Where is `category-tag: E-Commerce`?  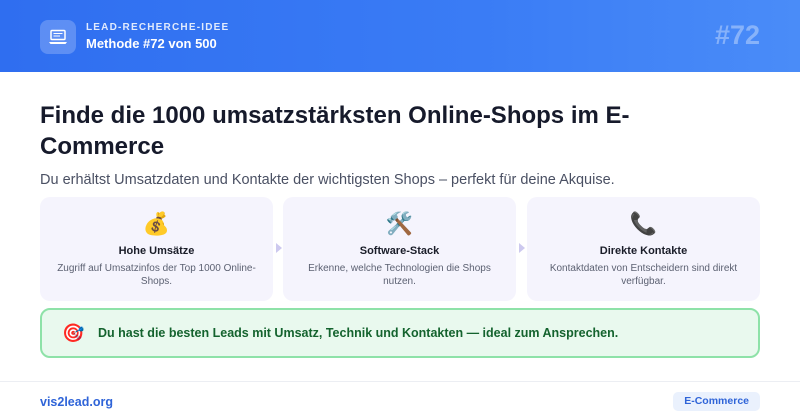
category-tag: E-Commerce is located at coordinates (716, 401).